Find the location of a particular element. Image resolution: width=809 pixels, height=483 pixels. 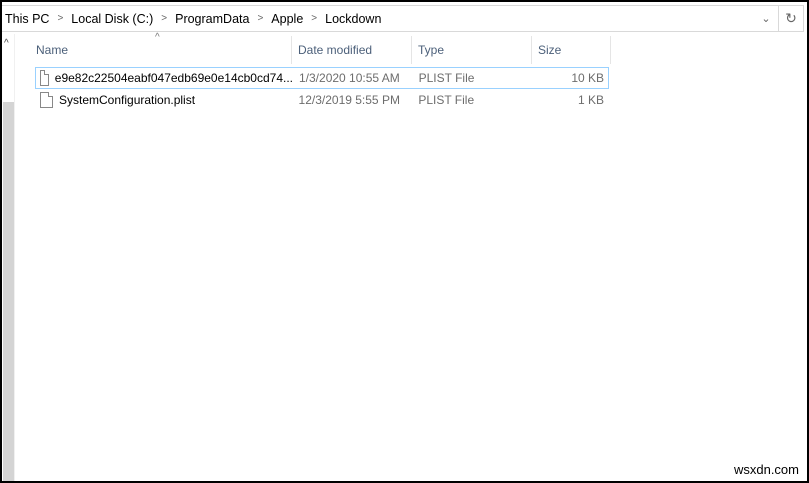

watermark: wsxdn.com is located at coordinates (766, 469).